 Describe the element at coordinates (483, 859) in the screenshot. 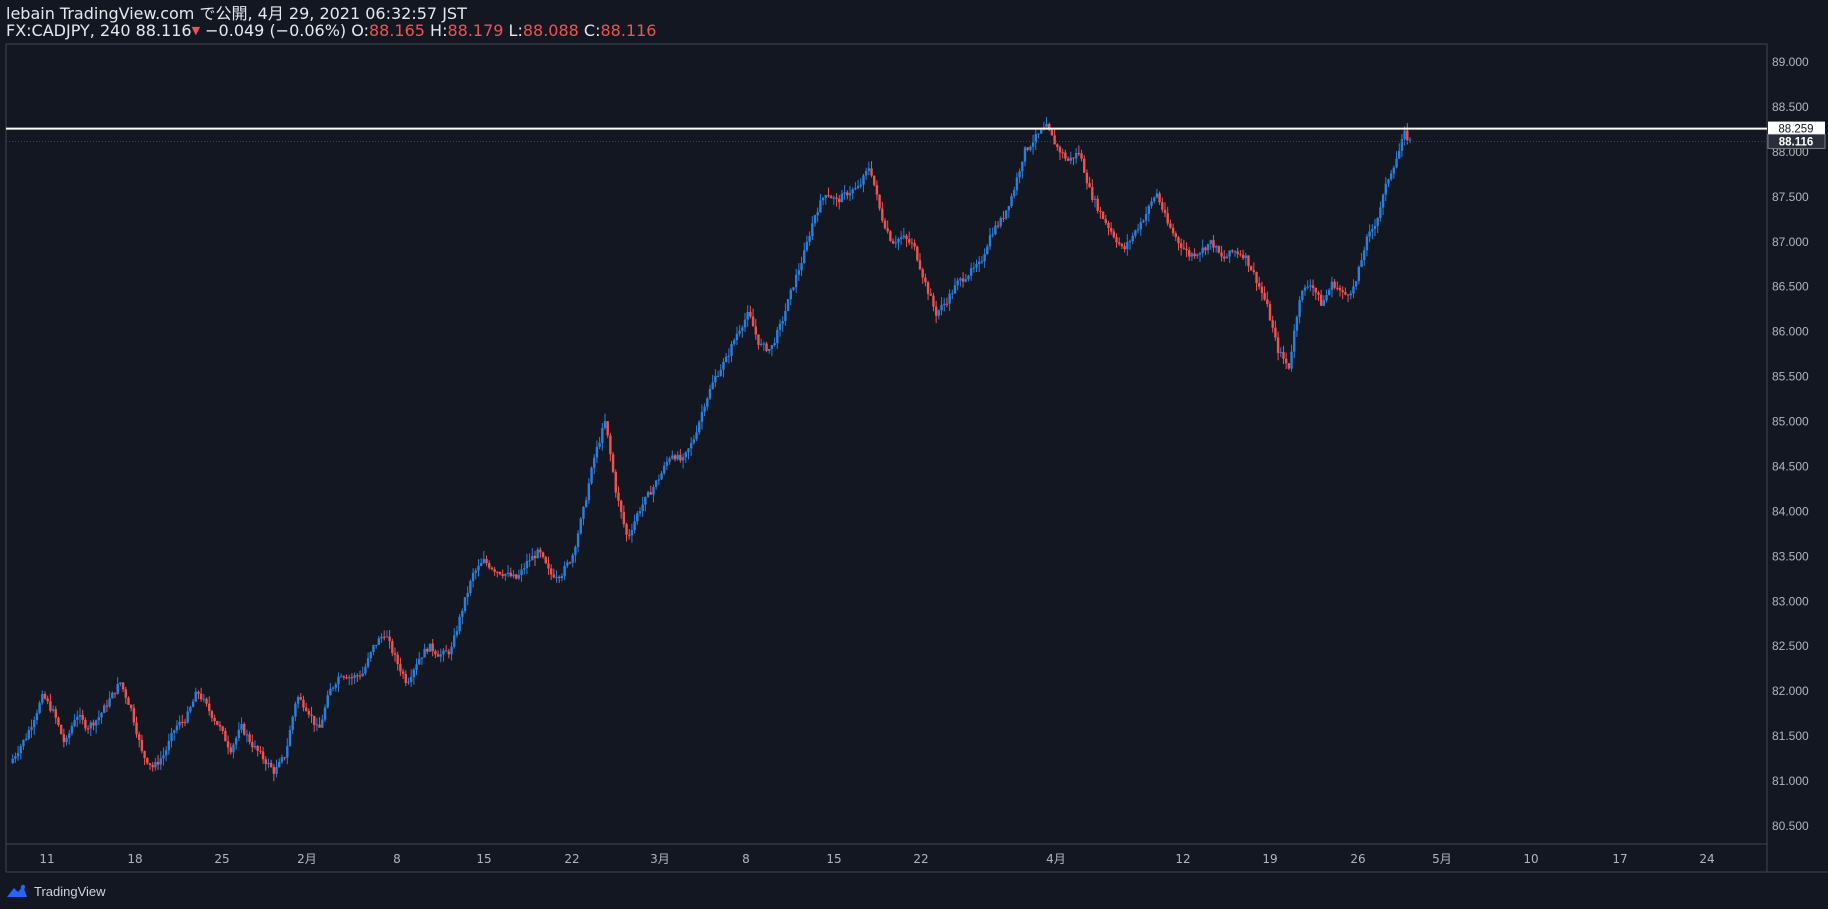

I see `x-tick-label: 15` at that location.